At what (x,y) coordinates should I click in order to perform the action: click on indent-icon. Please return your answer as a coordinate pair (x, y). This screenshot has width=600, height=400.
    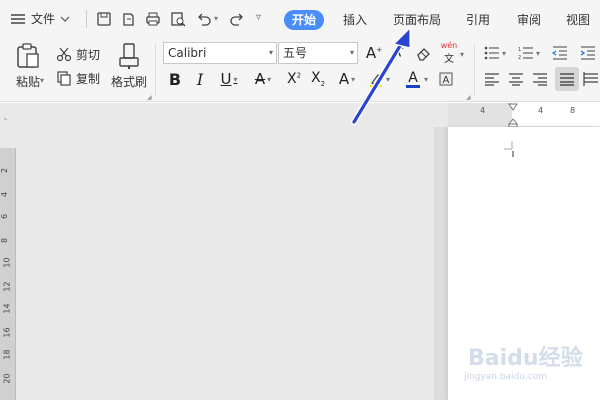
    Looking at the image, I should click on (588, 53).